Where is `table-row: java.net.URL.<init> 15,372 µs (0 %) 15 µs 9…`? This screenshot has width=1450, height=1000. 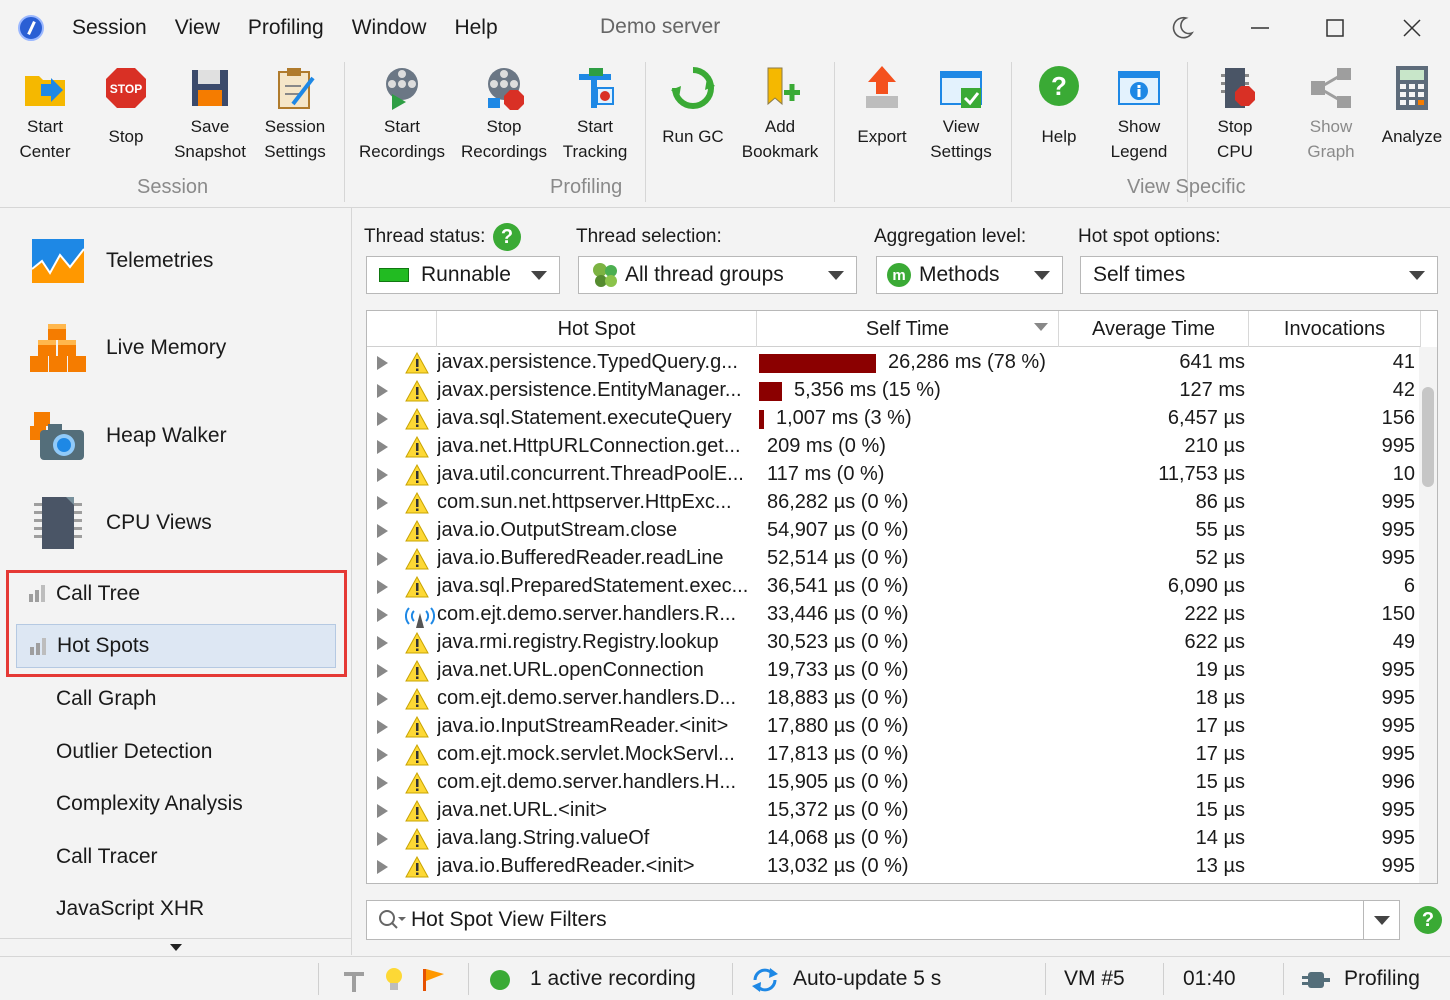
table-row: java.net.URL.<init> 15,372 µs (0 %) 15 µs 9… is located at coordinates (894, 811).